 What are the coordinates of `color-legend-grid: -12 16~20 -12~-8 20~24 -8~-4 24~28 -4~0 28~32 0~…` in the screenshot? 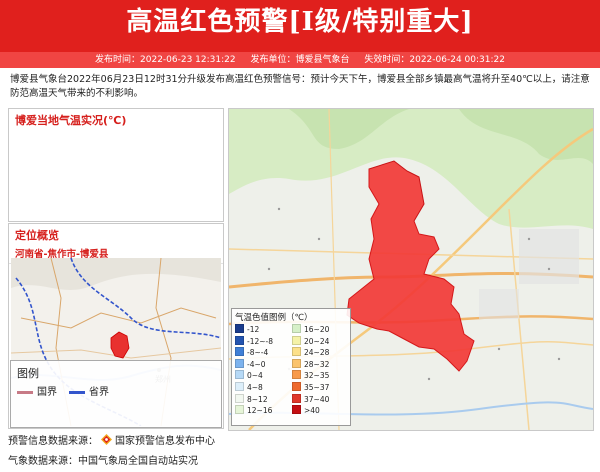 It's located at (291, 370).